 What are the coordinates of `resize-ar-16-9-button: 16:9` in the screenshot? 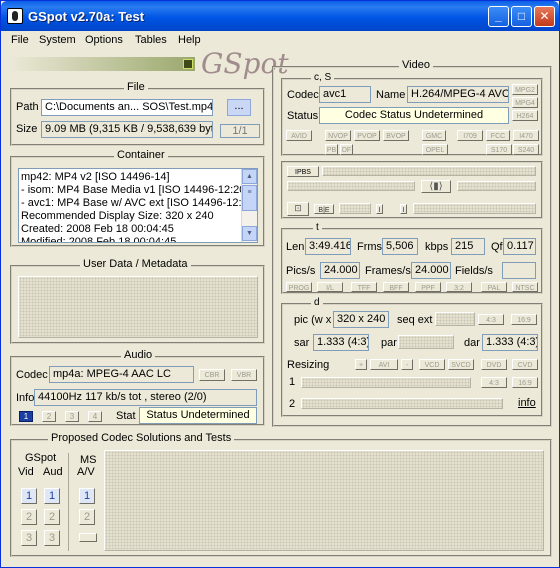 It's located at (525, 382).